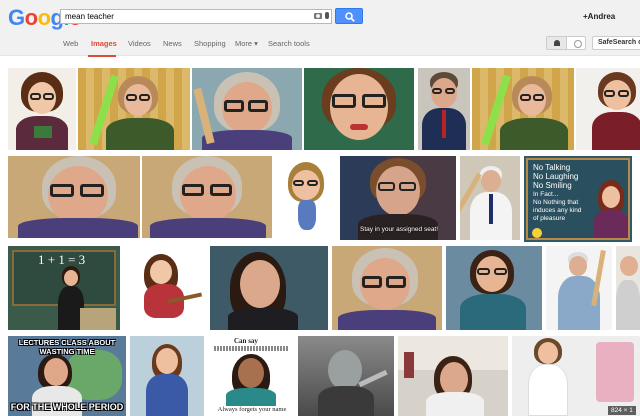  I want to click on tab-web: Web, so click(70, 43).